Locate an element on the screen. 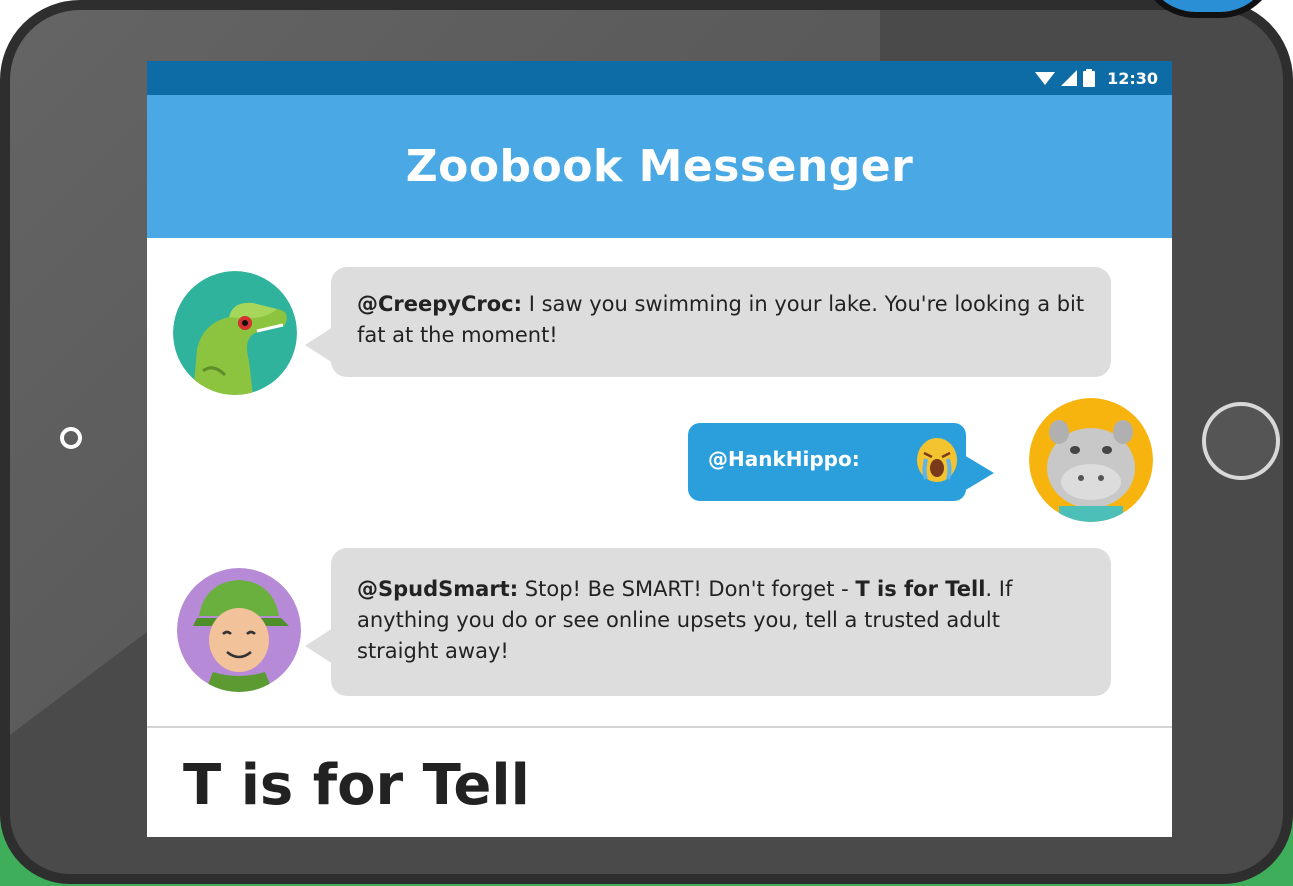 The image size is (1293, 886). crying-face-emoji-icon is located at coordinates (937, 462).